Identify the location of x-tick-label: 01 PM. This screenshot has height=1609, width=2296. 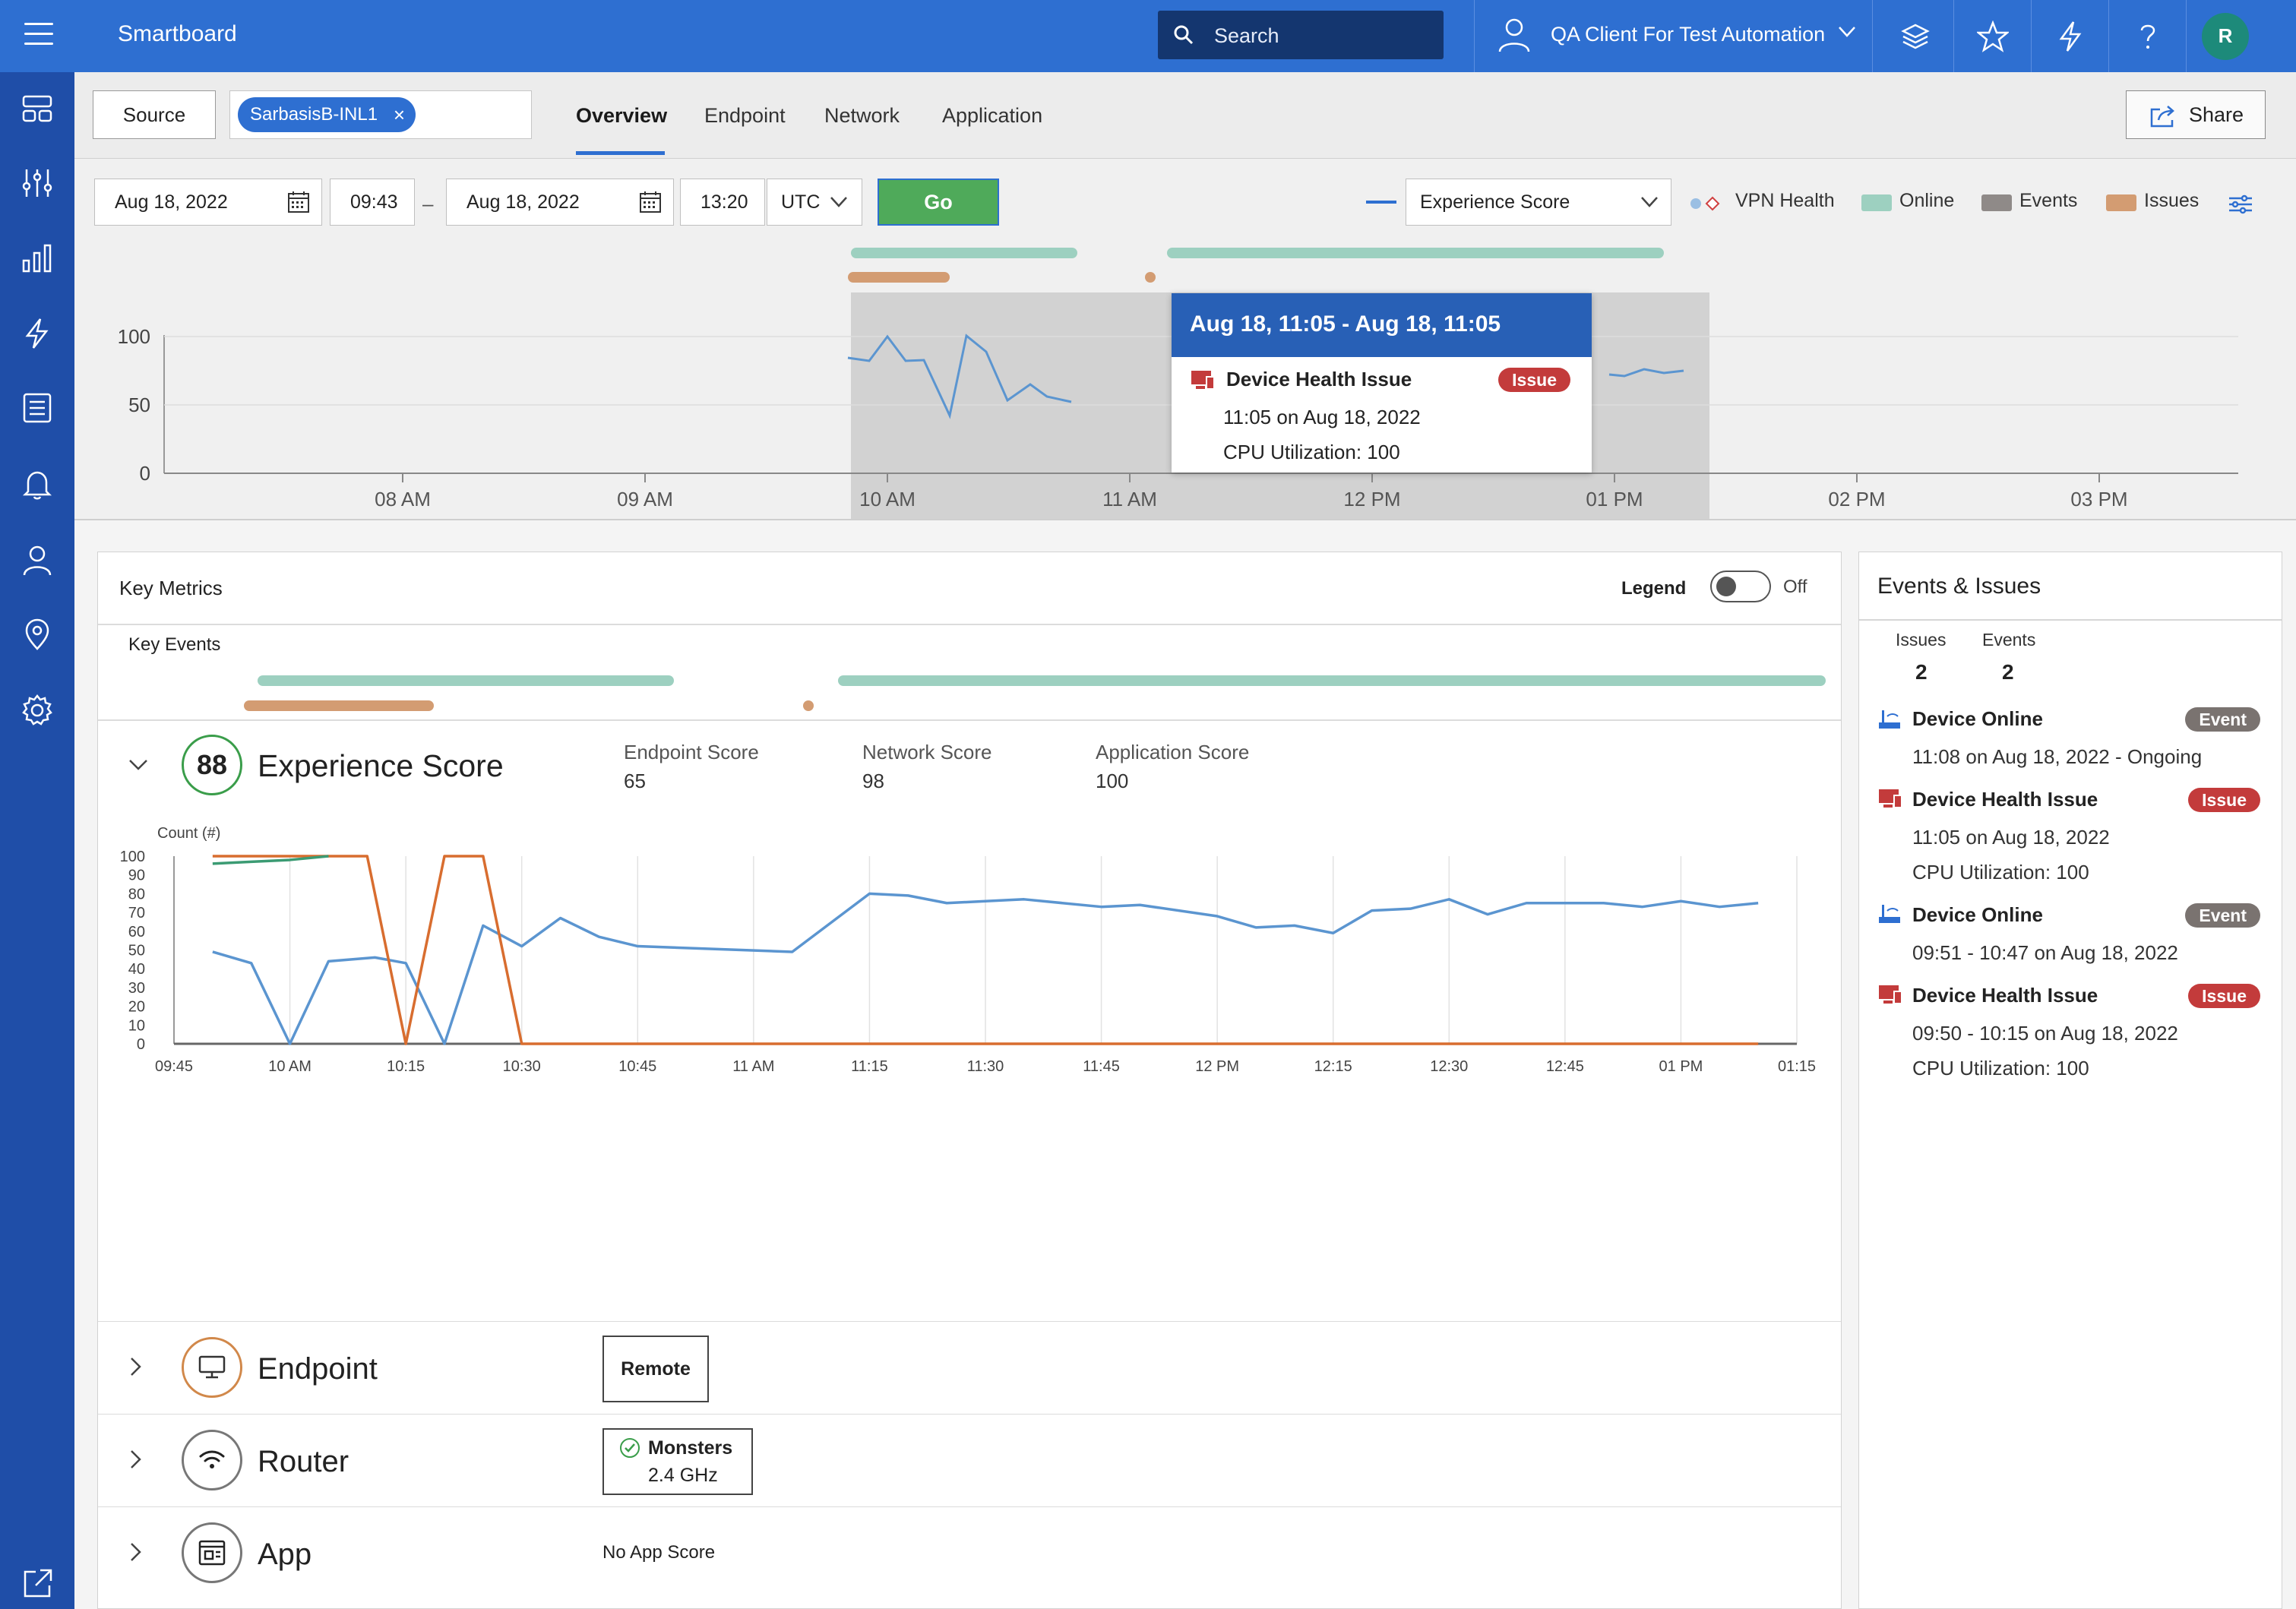
(1681, 1066).